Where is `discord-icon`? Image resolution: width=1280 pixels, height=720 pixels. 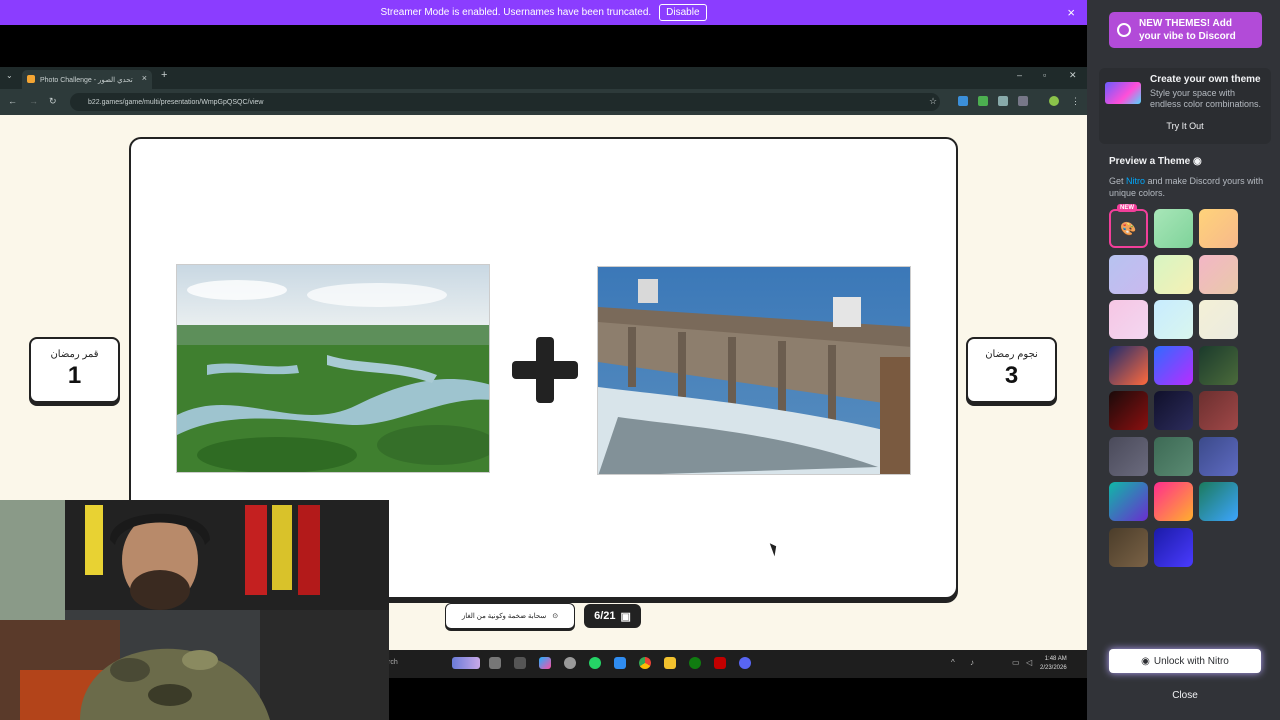 discord-icon is located at coordinates (745, 663).